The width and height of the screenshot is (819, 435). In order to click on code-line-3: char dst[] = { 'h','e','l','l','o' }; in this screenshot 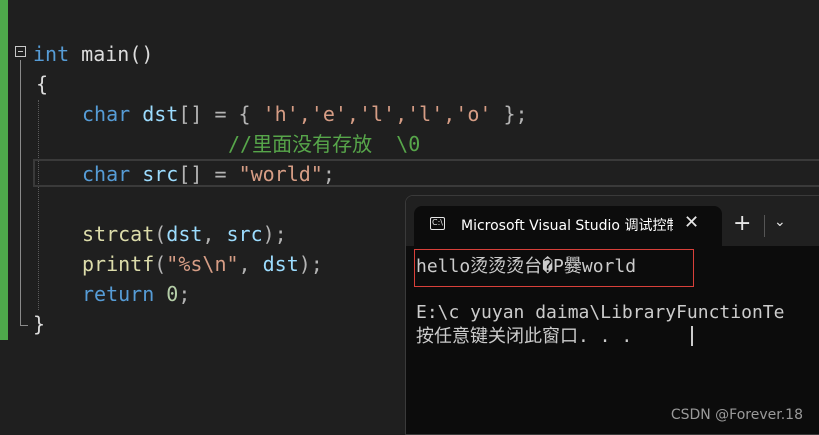, I will do `click(305, 114)`.